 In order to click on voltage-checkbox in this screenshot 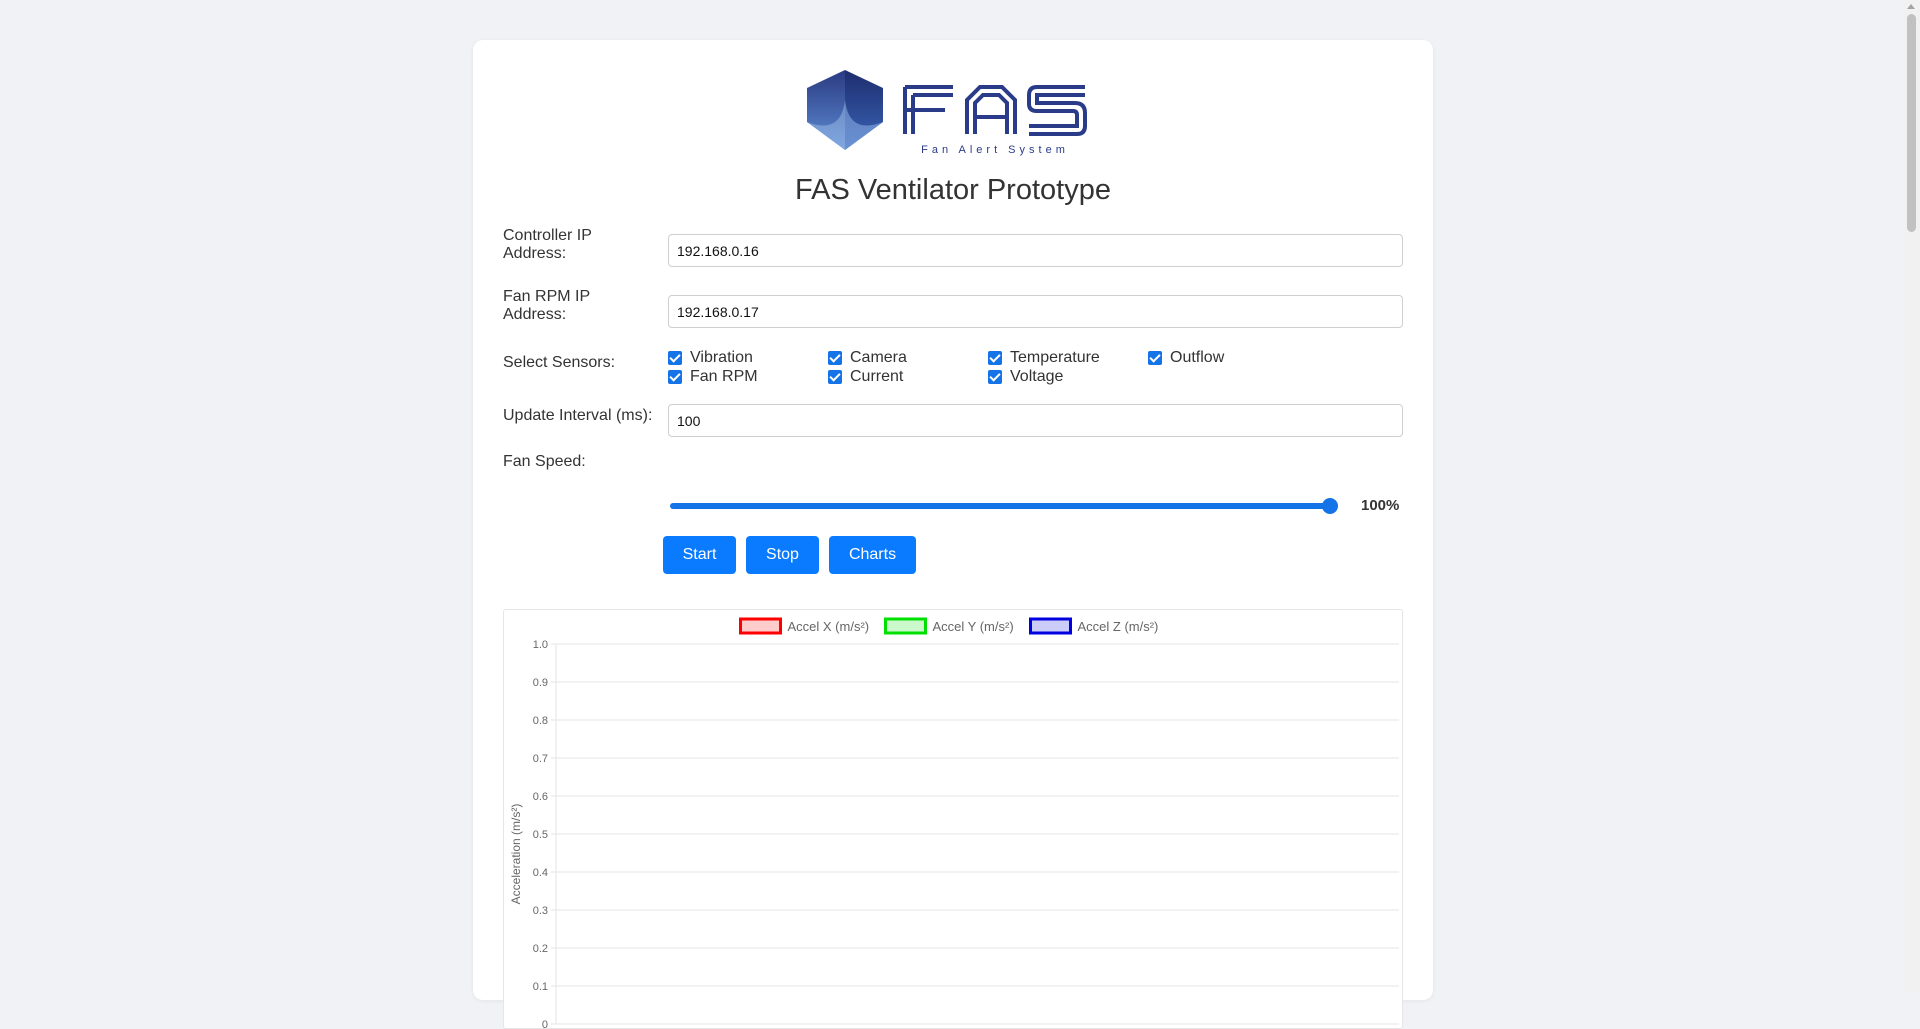, I will do `click(995, 377)`.